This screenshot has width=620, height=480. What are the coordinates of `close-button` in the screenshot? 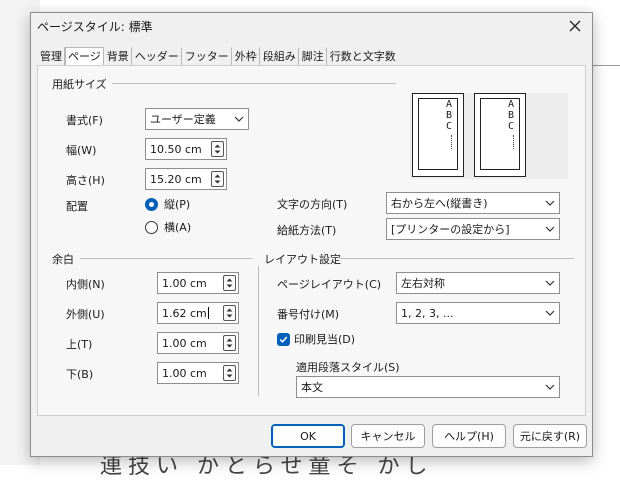 It's located at (575, 26).